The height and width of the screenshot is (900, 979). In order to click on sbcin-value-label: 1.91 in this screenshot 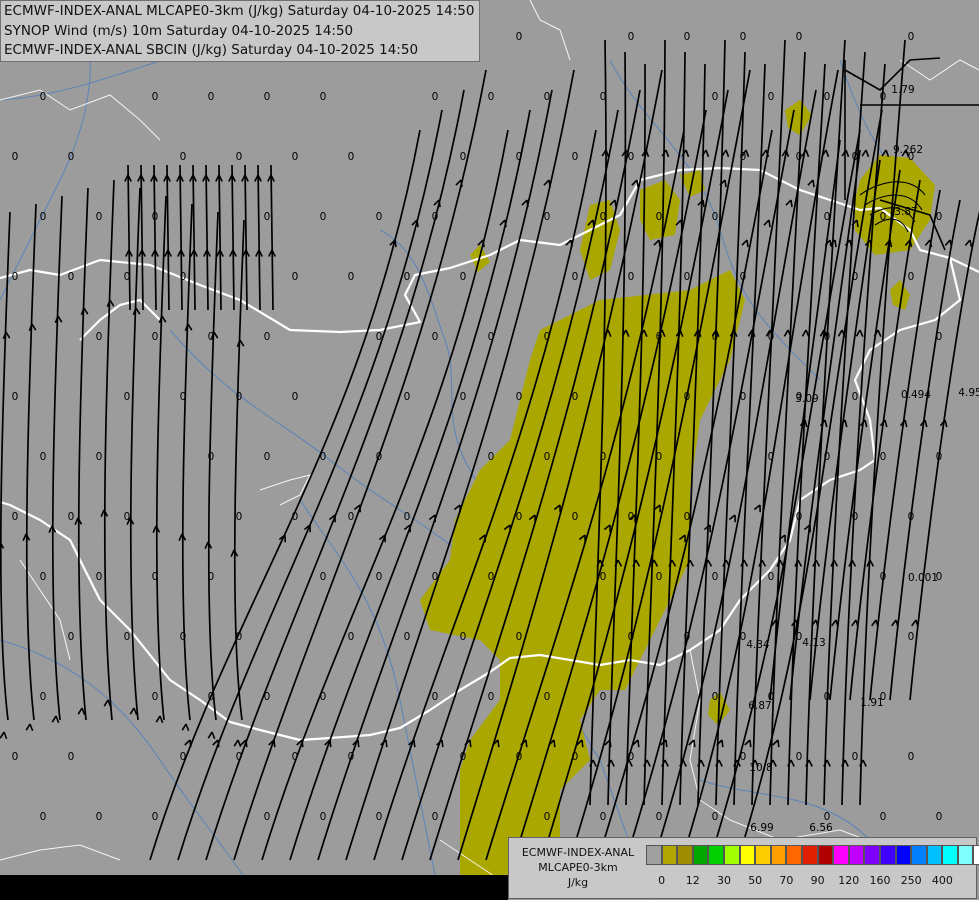, I will do `click(871, 703)`.